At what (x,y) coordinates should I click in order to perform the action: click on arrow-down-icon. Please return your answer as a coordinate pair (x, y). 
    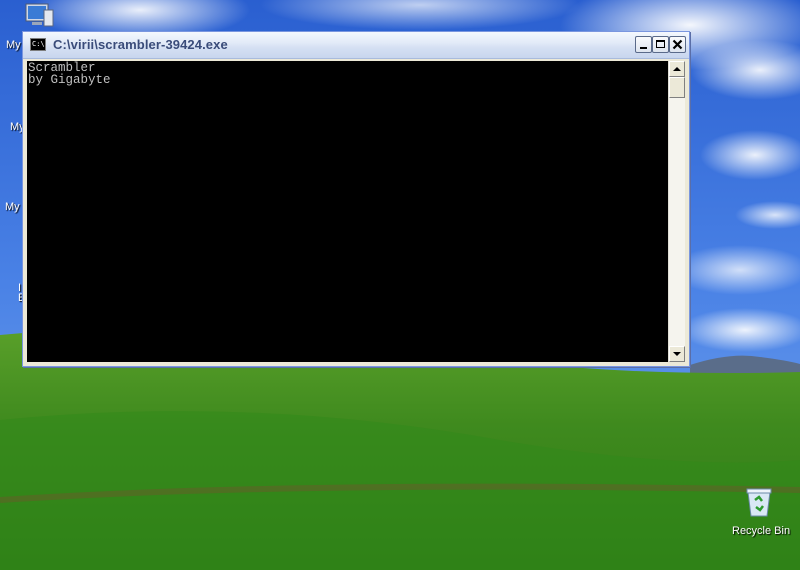
    Looking at the image, I should click on (677, 354).